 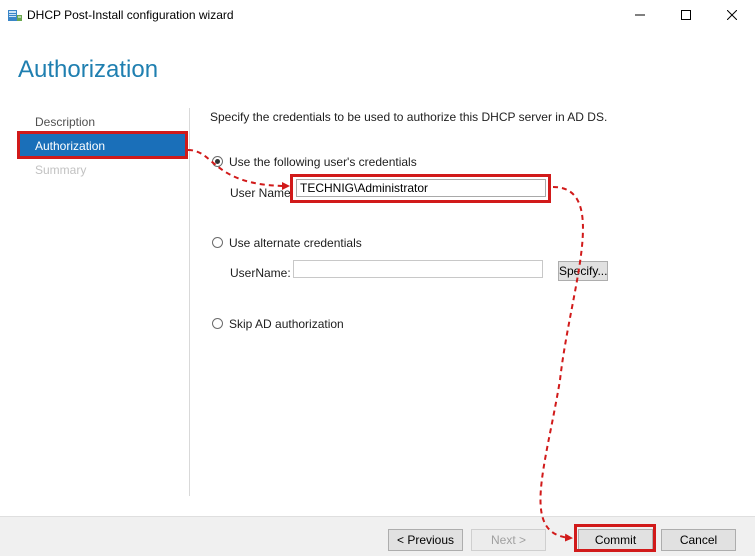 What do you see at coordinates (295, 243) in the screenshot?
I see `radio-label-alternate-credentials: Use alternate credentials` at bounding box center [295, 243].